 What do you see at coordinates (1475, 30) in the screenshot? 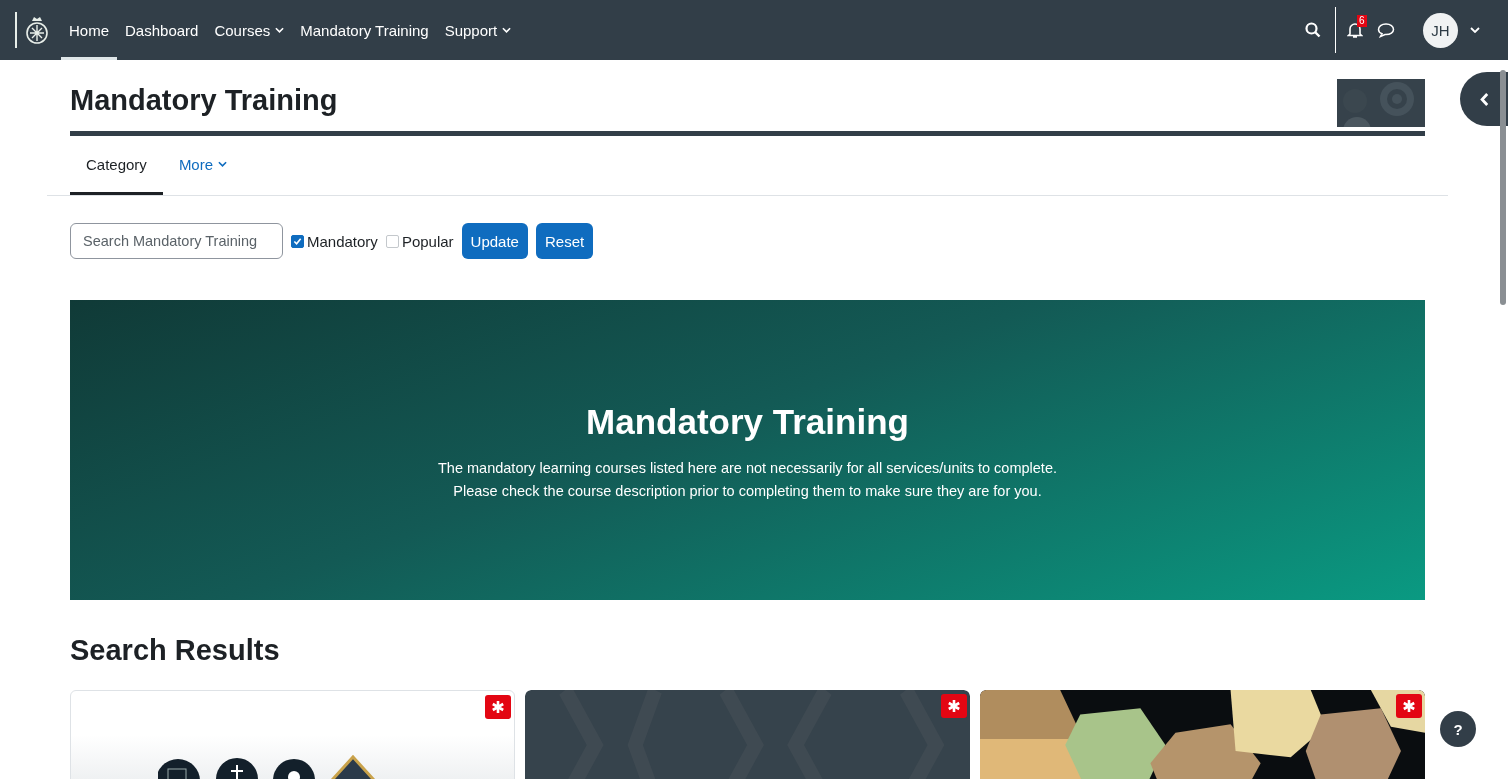
I see `chevron-down-icon` at bounding box center [1475, 30].